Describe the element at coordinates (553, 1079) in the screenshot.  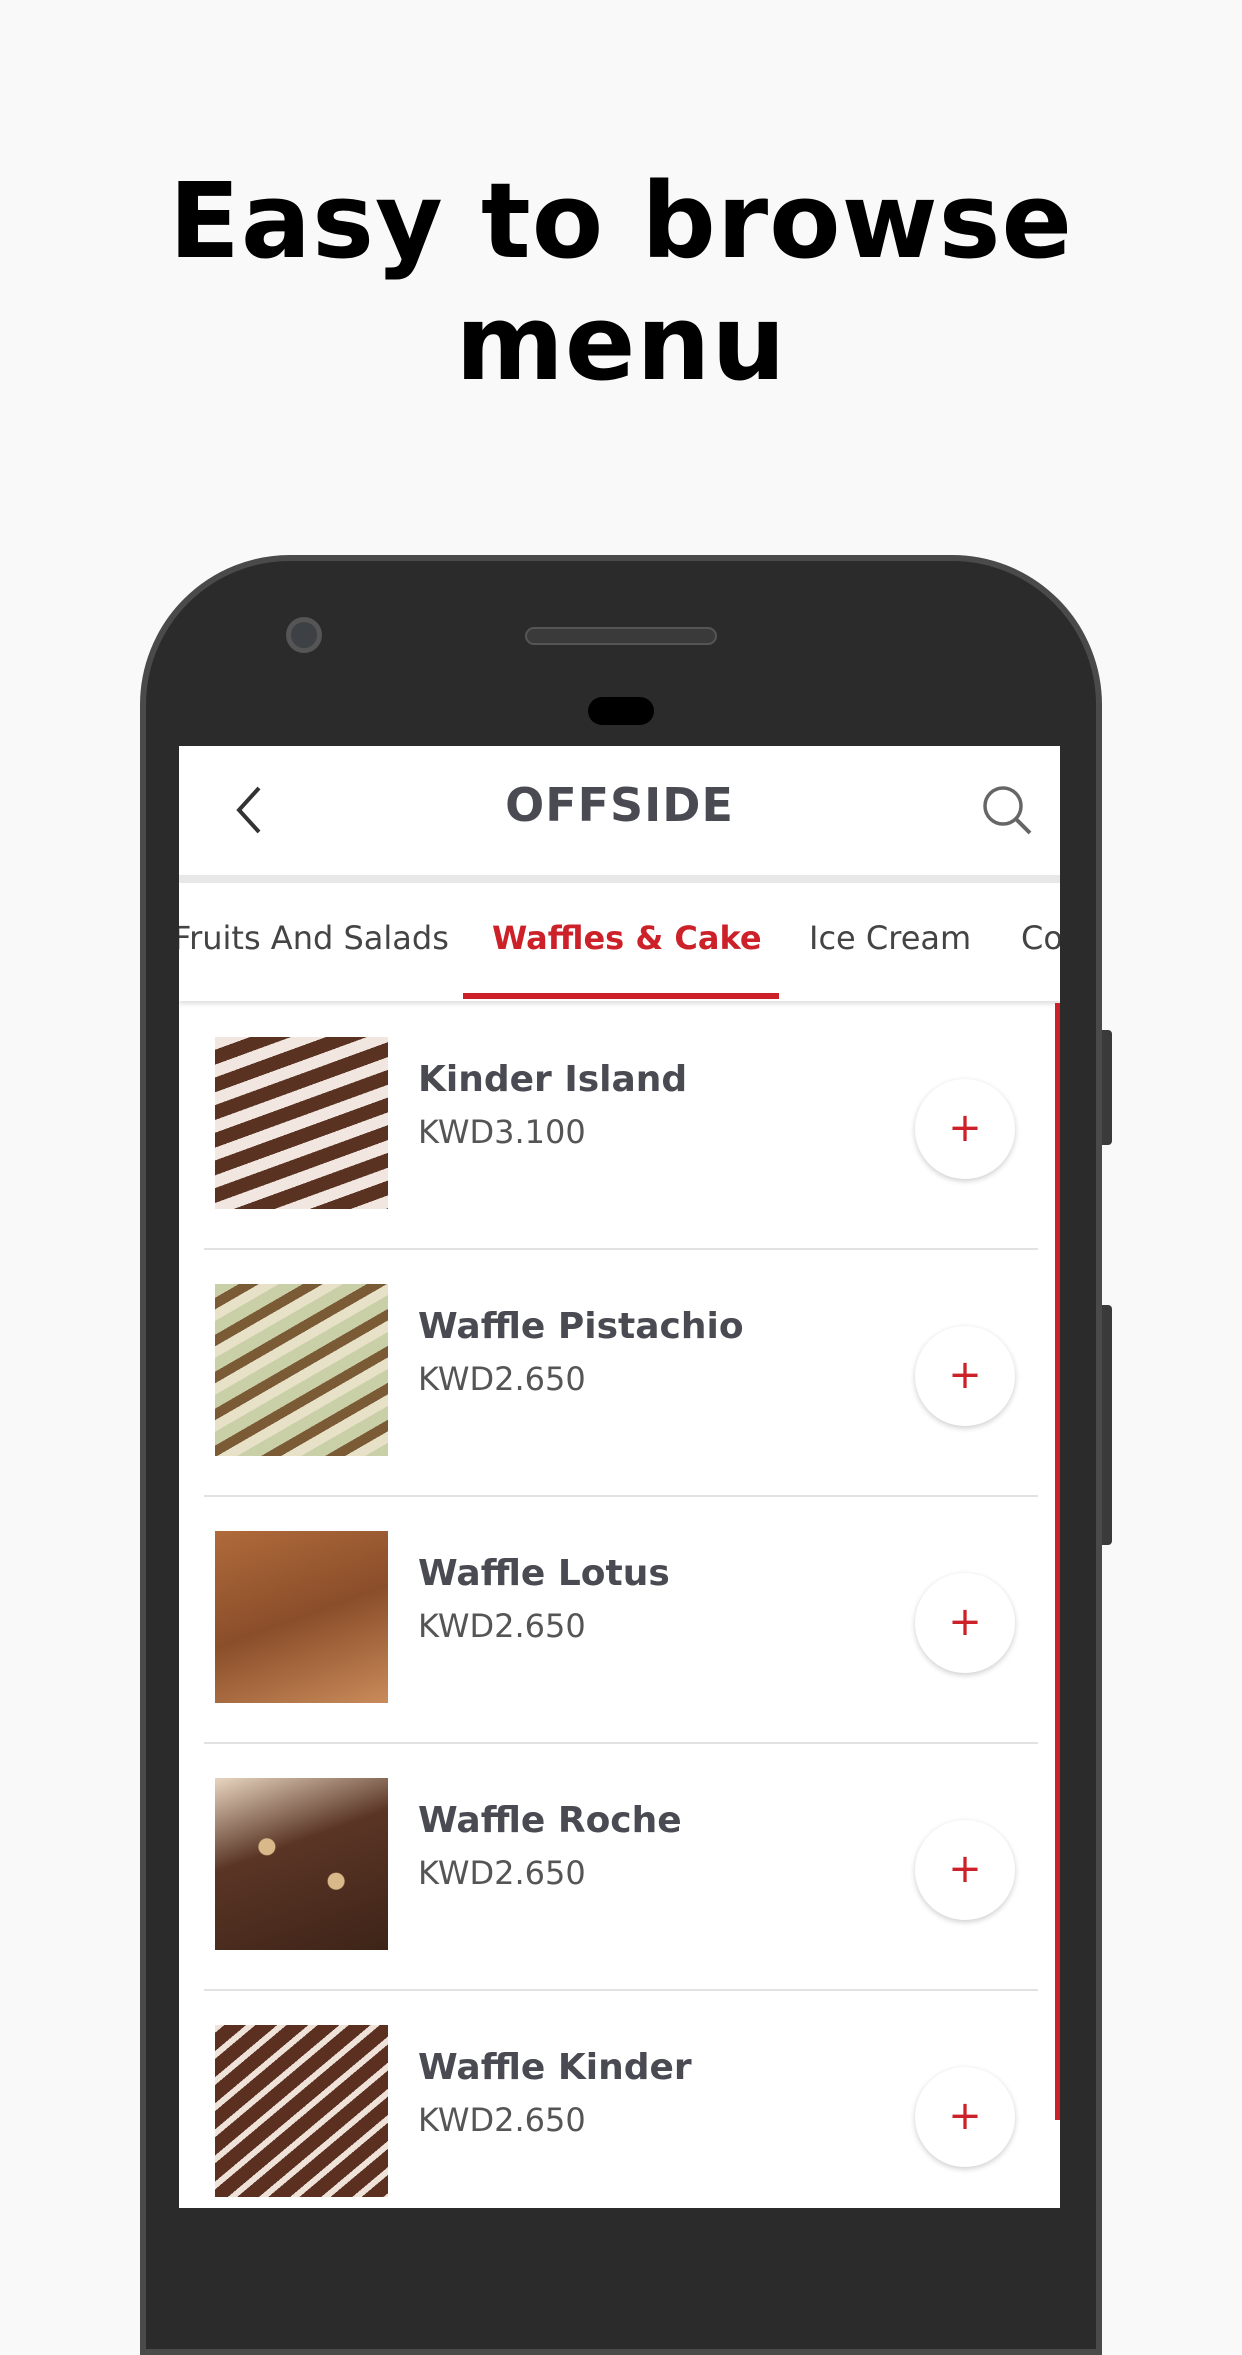
I see `item-name: Kinder Island` at that location.